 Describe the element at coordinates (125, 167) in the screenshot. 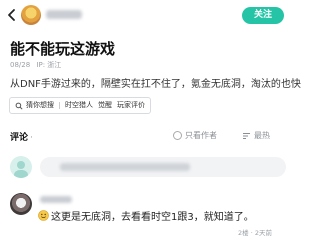

I see `comment-input-placeholder-redacted` at that location.